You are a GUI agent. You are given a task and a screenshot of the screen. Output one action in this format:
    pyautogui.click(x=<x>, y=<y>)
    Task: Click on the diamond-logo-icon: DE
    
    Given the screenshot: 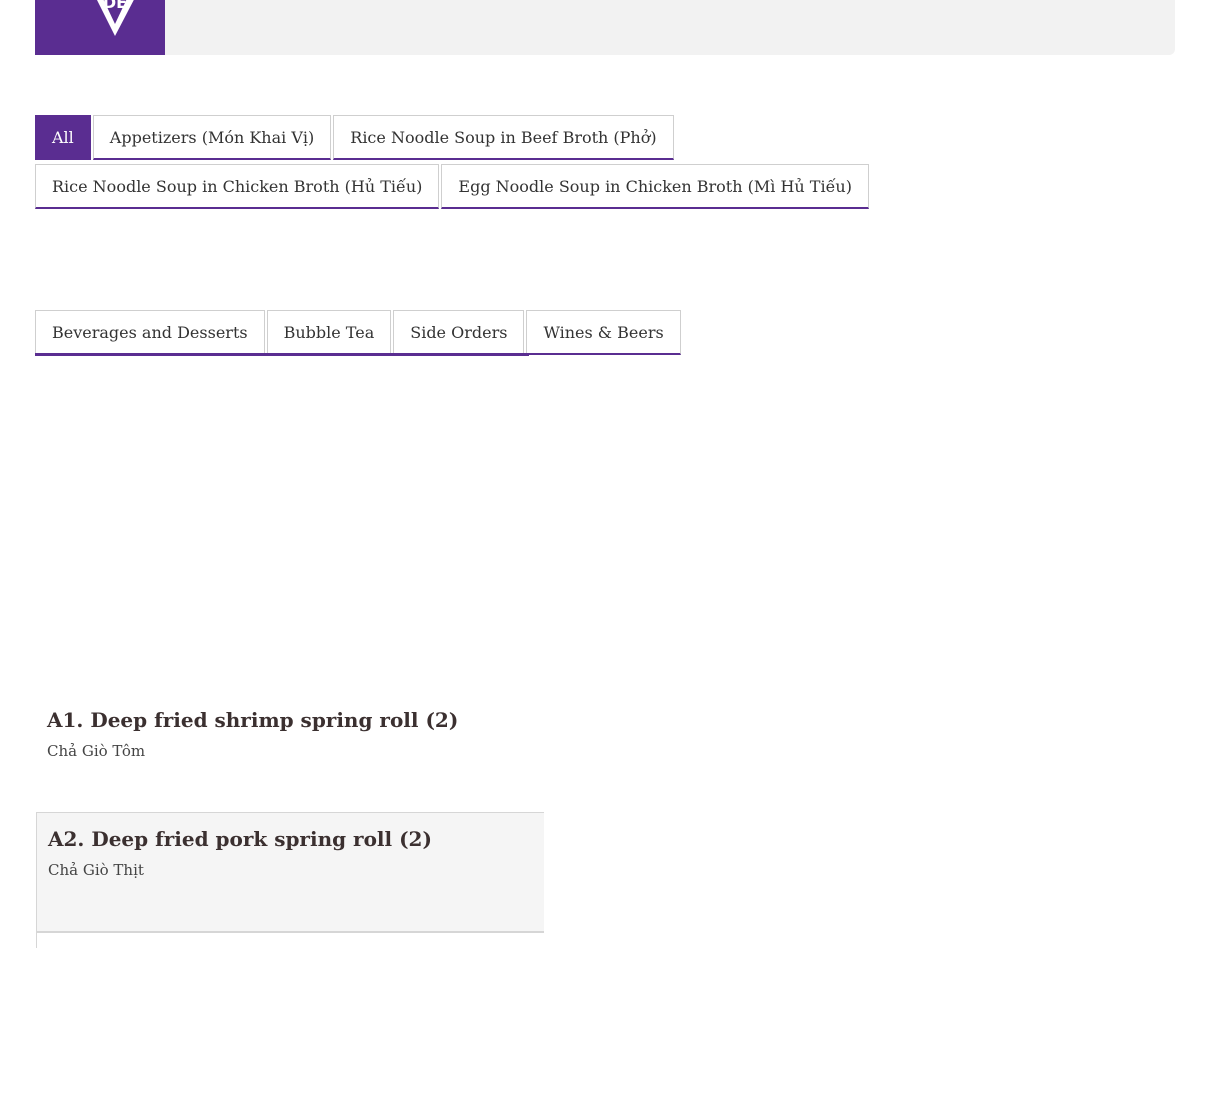 What is the action you would take?
    pyautogui.click(x=115, y=18)
    